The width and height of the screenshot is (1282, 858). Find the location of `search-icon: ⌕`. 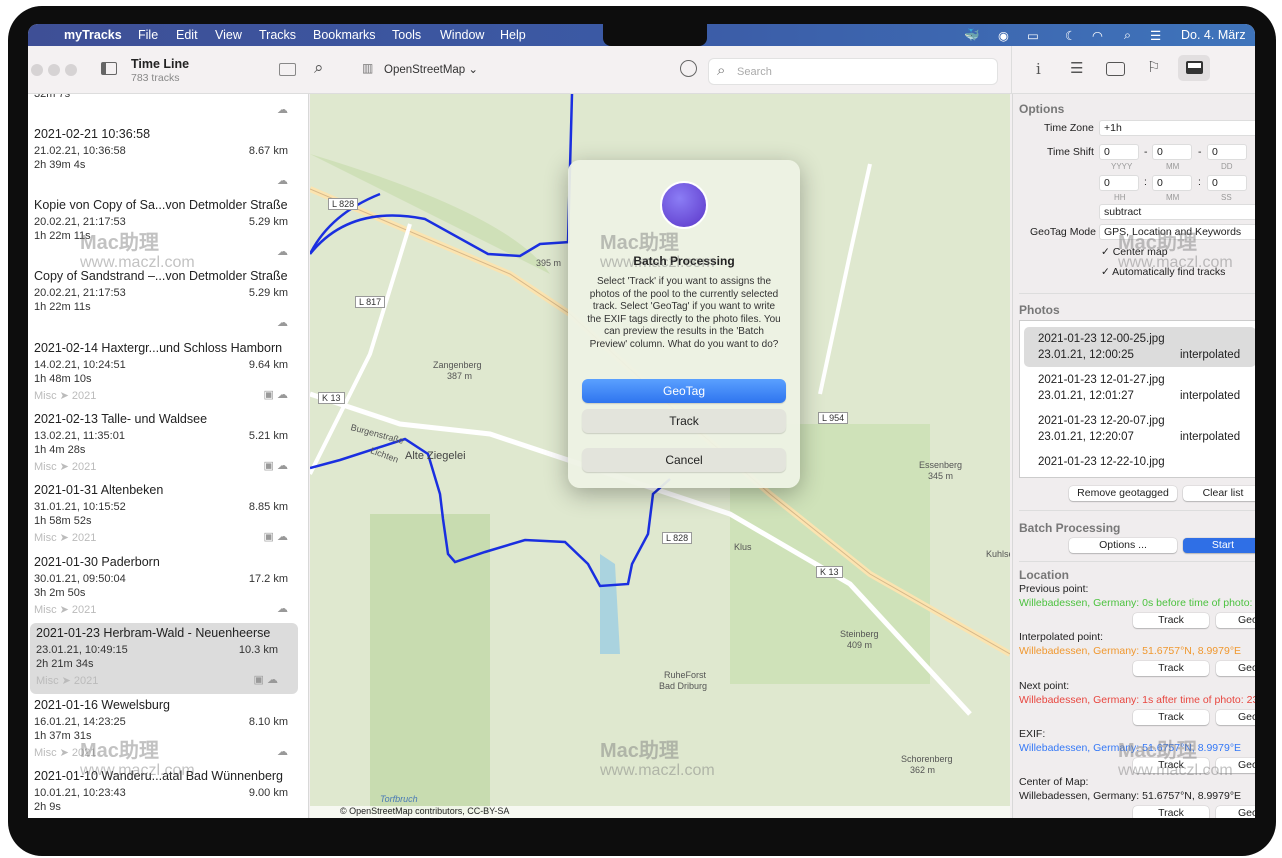

search-icon: ⌕ is located at coordinates (319, 68).